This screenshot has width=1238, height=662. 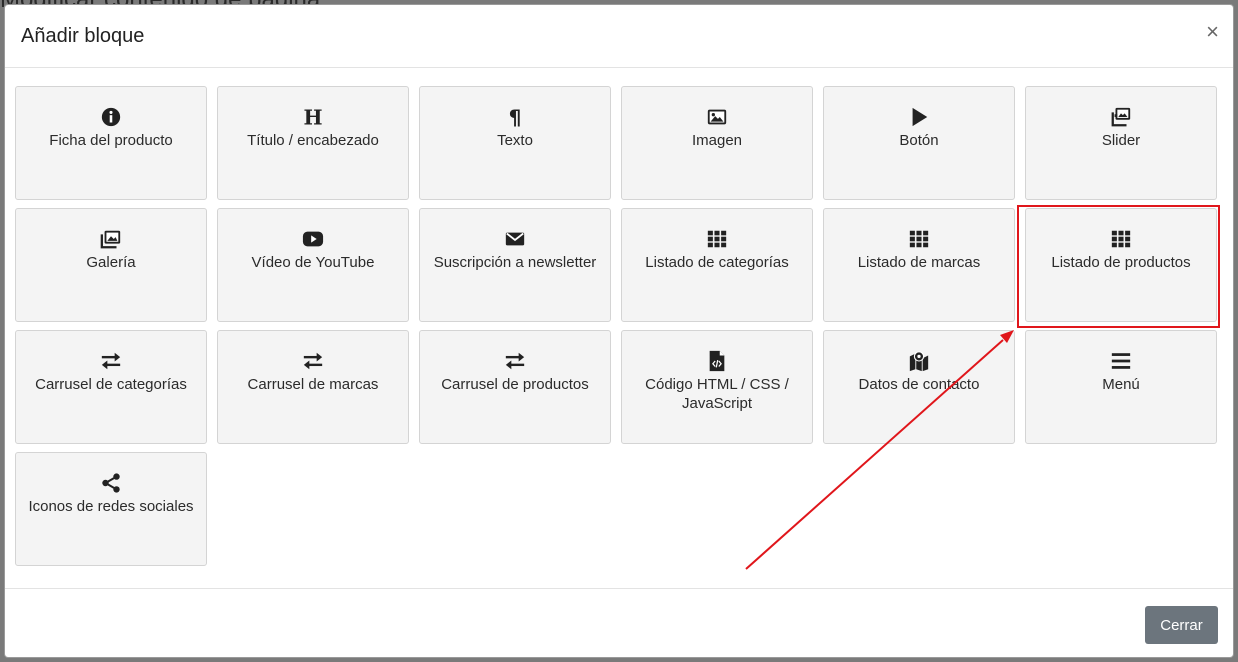 What do you see at coordinates (111, 384) in the screenshot?
I see `block-label: Carrusel de categorías` at bounding box center [111, 384].